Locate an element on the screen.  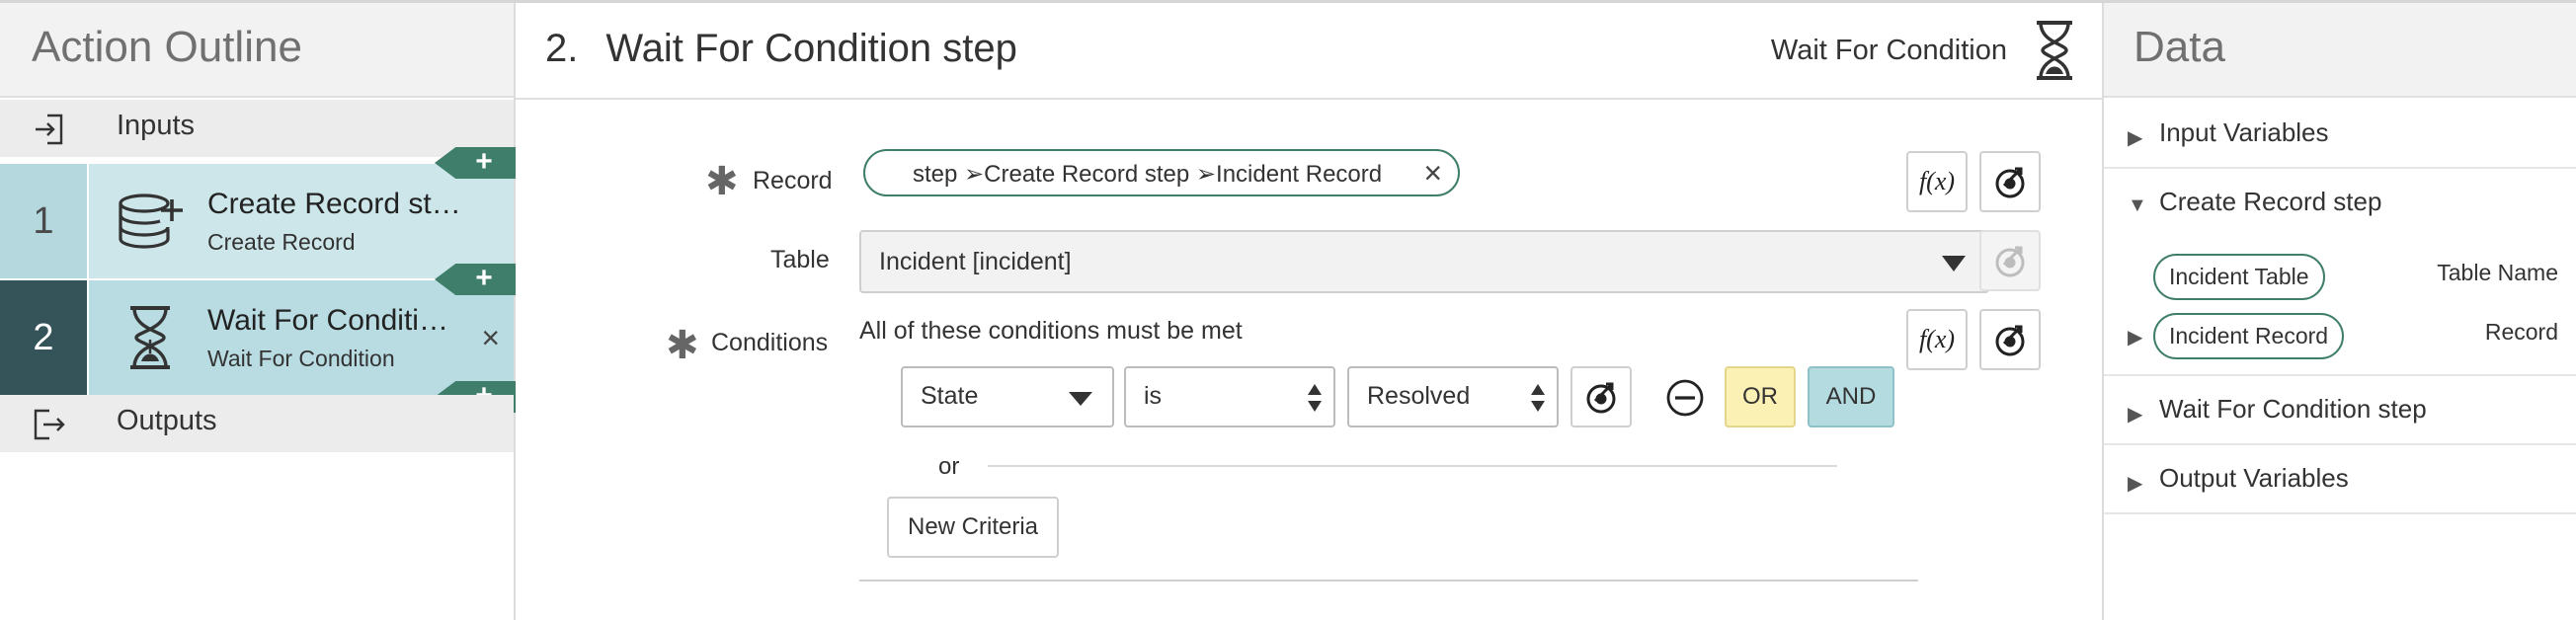
conditions-fx-button: f(x) is located at coordinates (1937, 339).